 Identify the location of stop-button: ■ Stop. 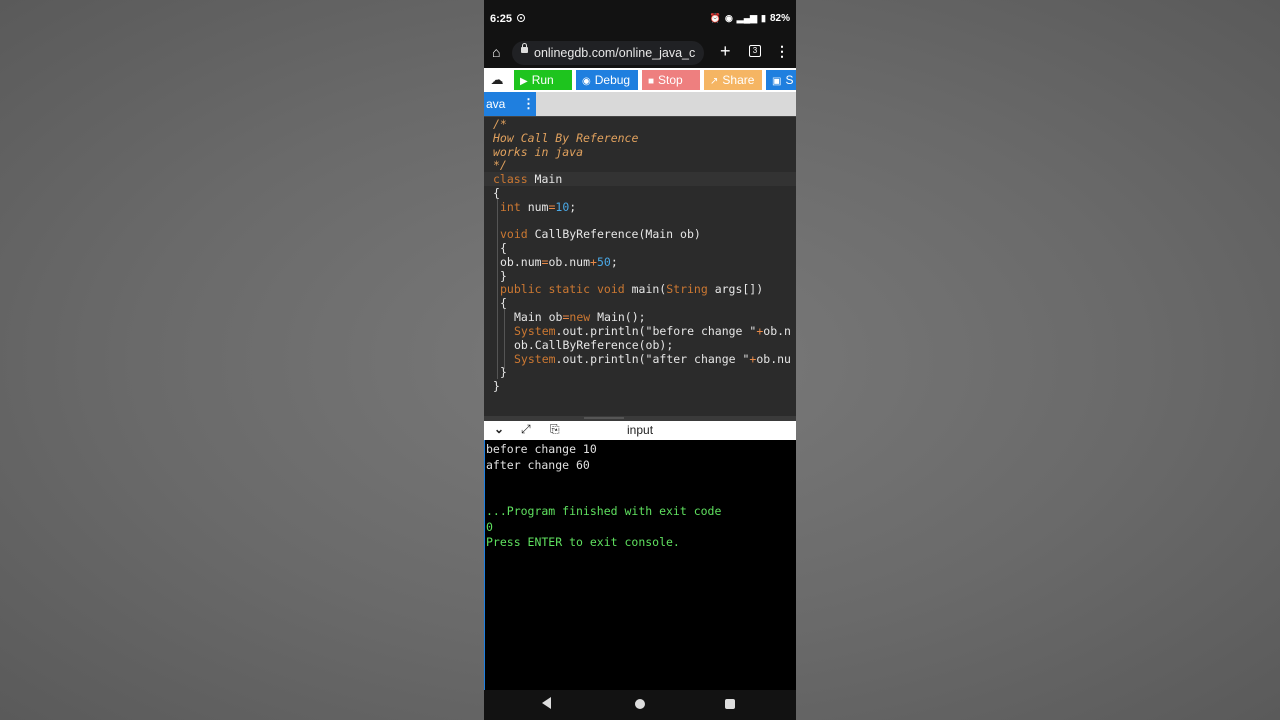
(671, 80).